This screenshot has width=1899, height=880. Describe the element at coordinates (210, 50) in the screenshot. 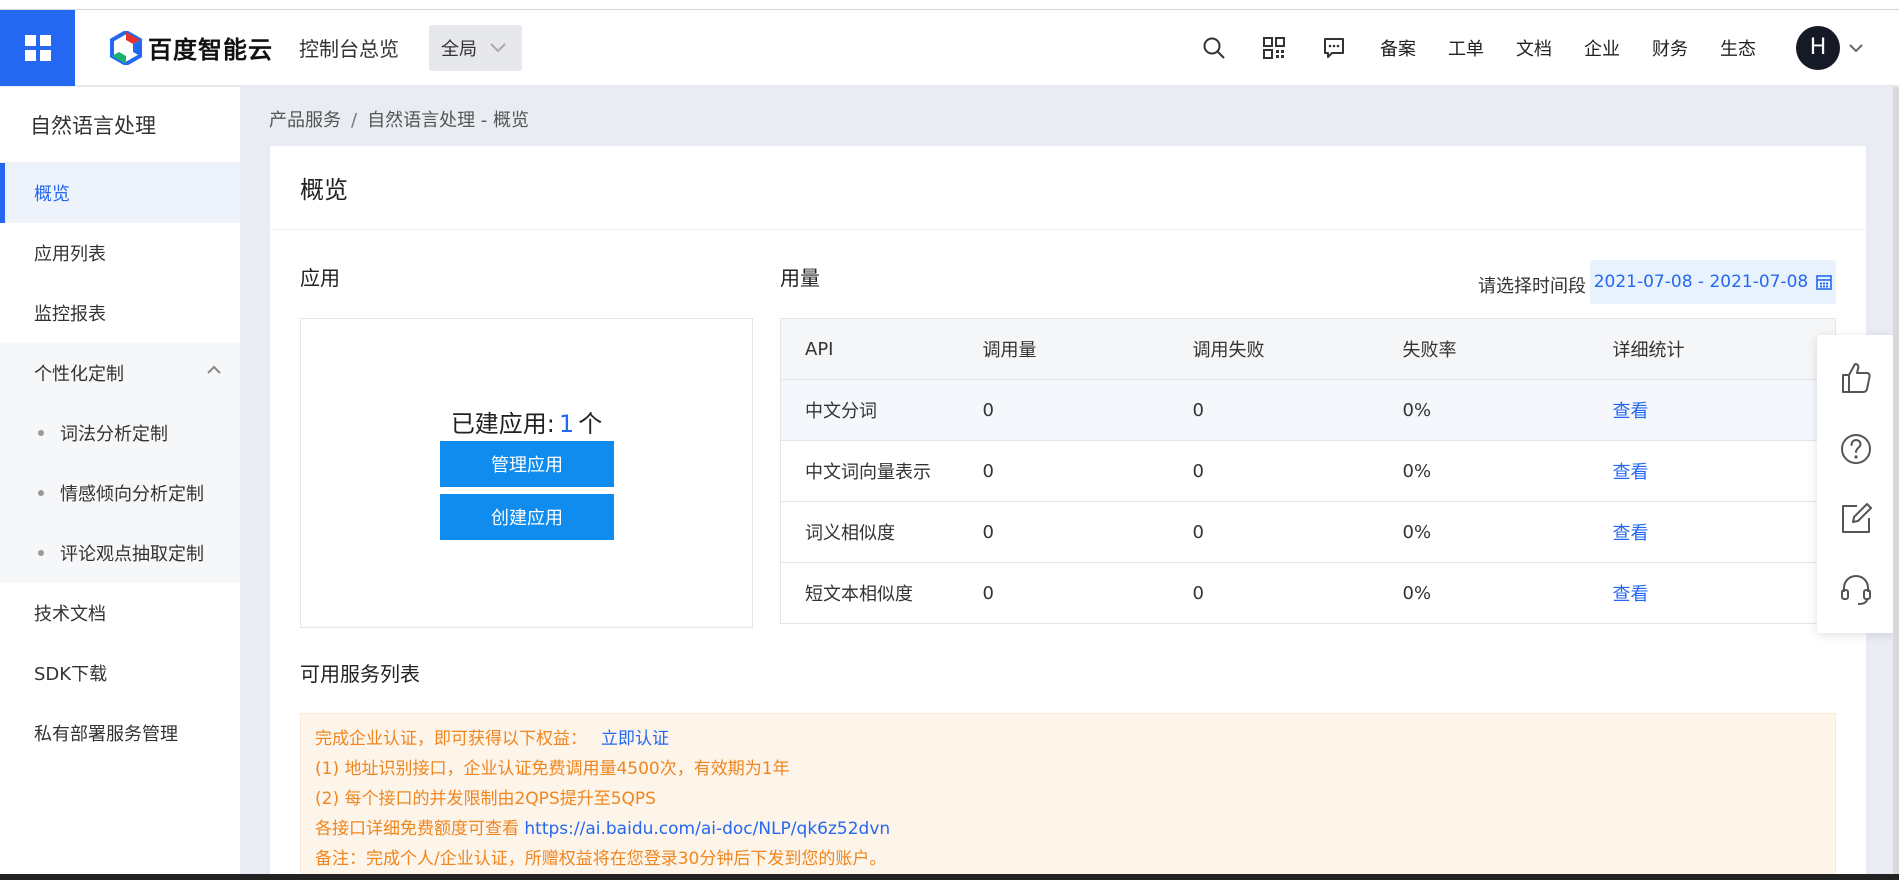

I see `brand-name: 百度智能云` at that location.